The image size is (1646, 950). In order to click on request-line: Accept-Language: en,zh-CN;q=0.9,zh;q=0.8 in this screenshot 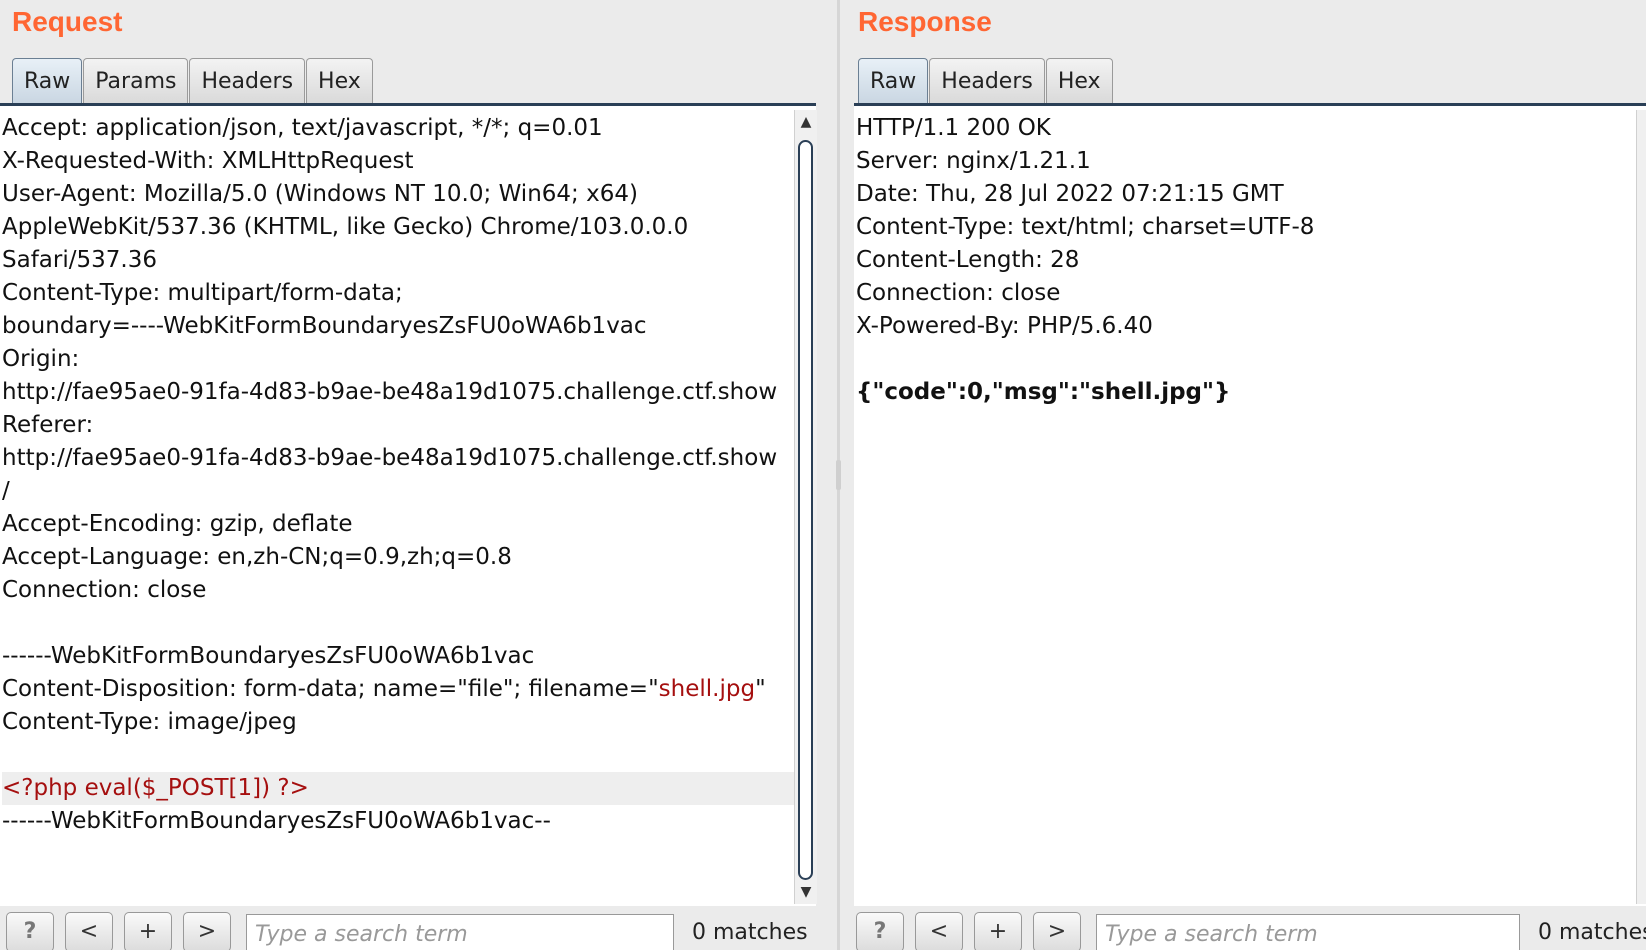, I will do `click(257, 557)`.